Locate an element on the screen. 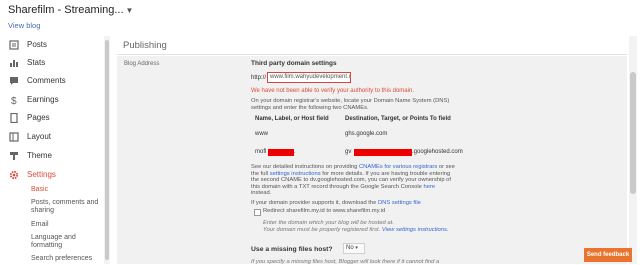 The width and height of the screenshot is (640, 265). sidebar-scrollbar is located at coordinates (107, 150).